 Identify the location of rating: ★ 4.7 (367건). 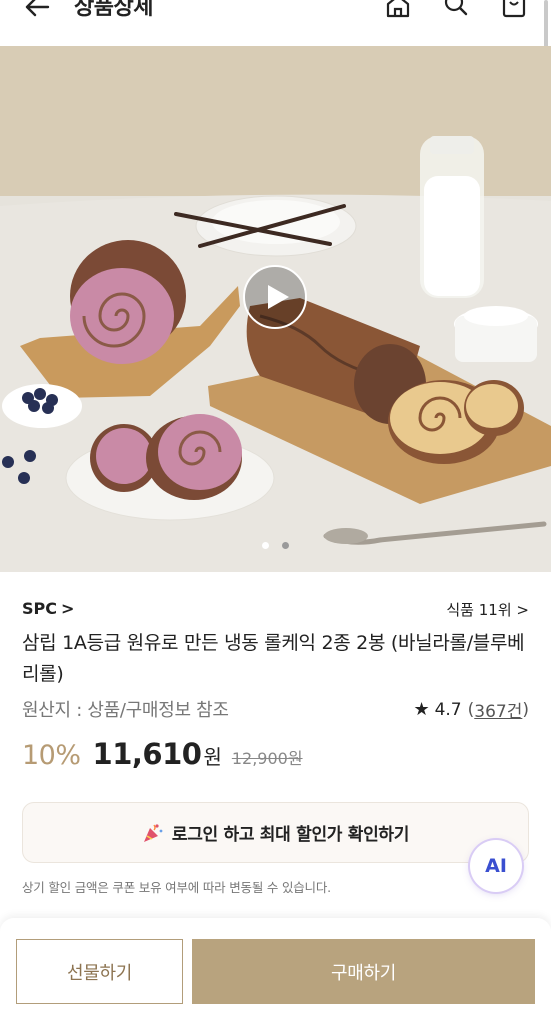
(471, 709).